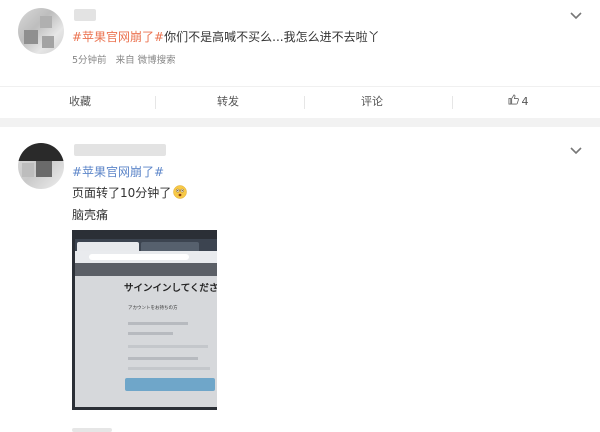  I want to click on comment-button: 评论, so click(372, 102).